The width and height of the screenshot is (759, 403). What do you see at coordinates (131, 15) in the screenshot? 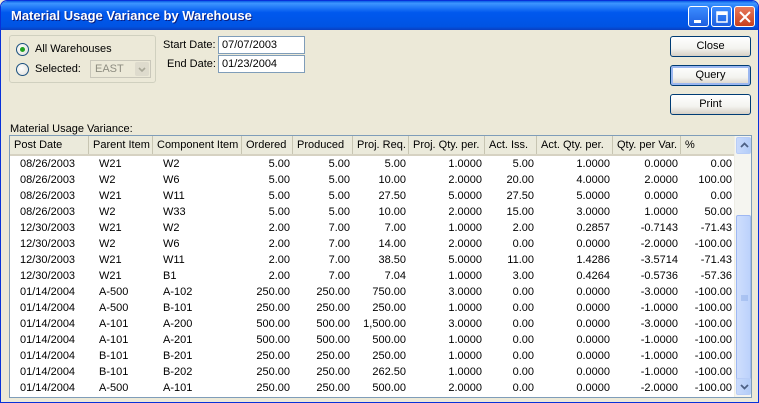
I see `window-title: Material Usage Variance by Warehouse` at bounding box center [131, 15].